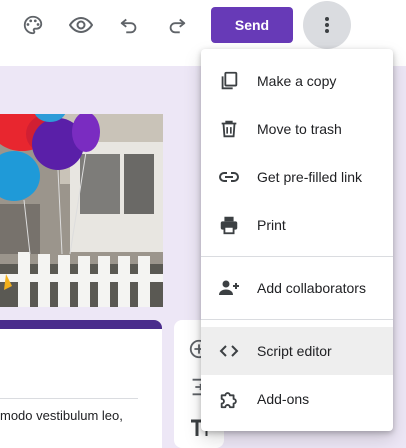 This screenshot has height=448, width=406. I want to click on menu-item-prefilled-link: Get pre-filled link, so click(297, 177).